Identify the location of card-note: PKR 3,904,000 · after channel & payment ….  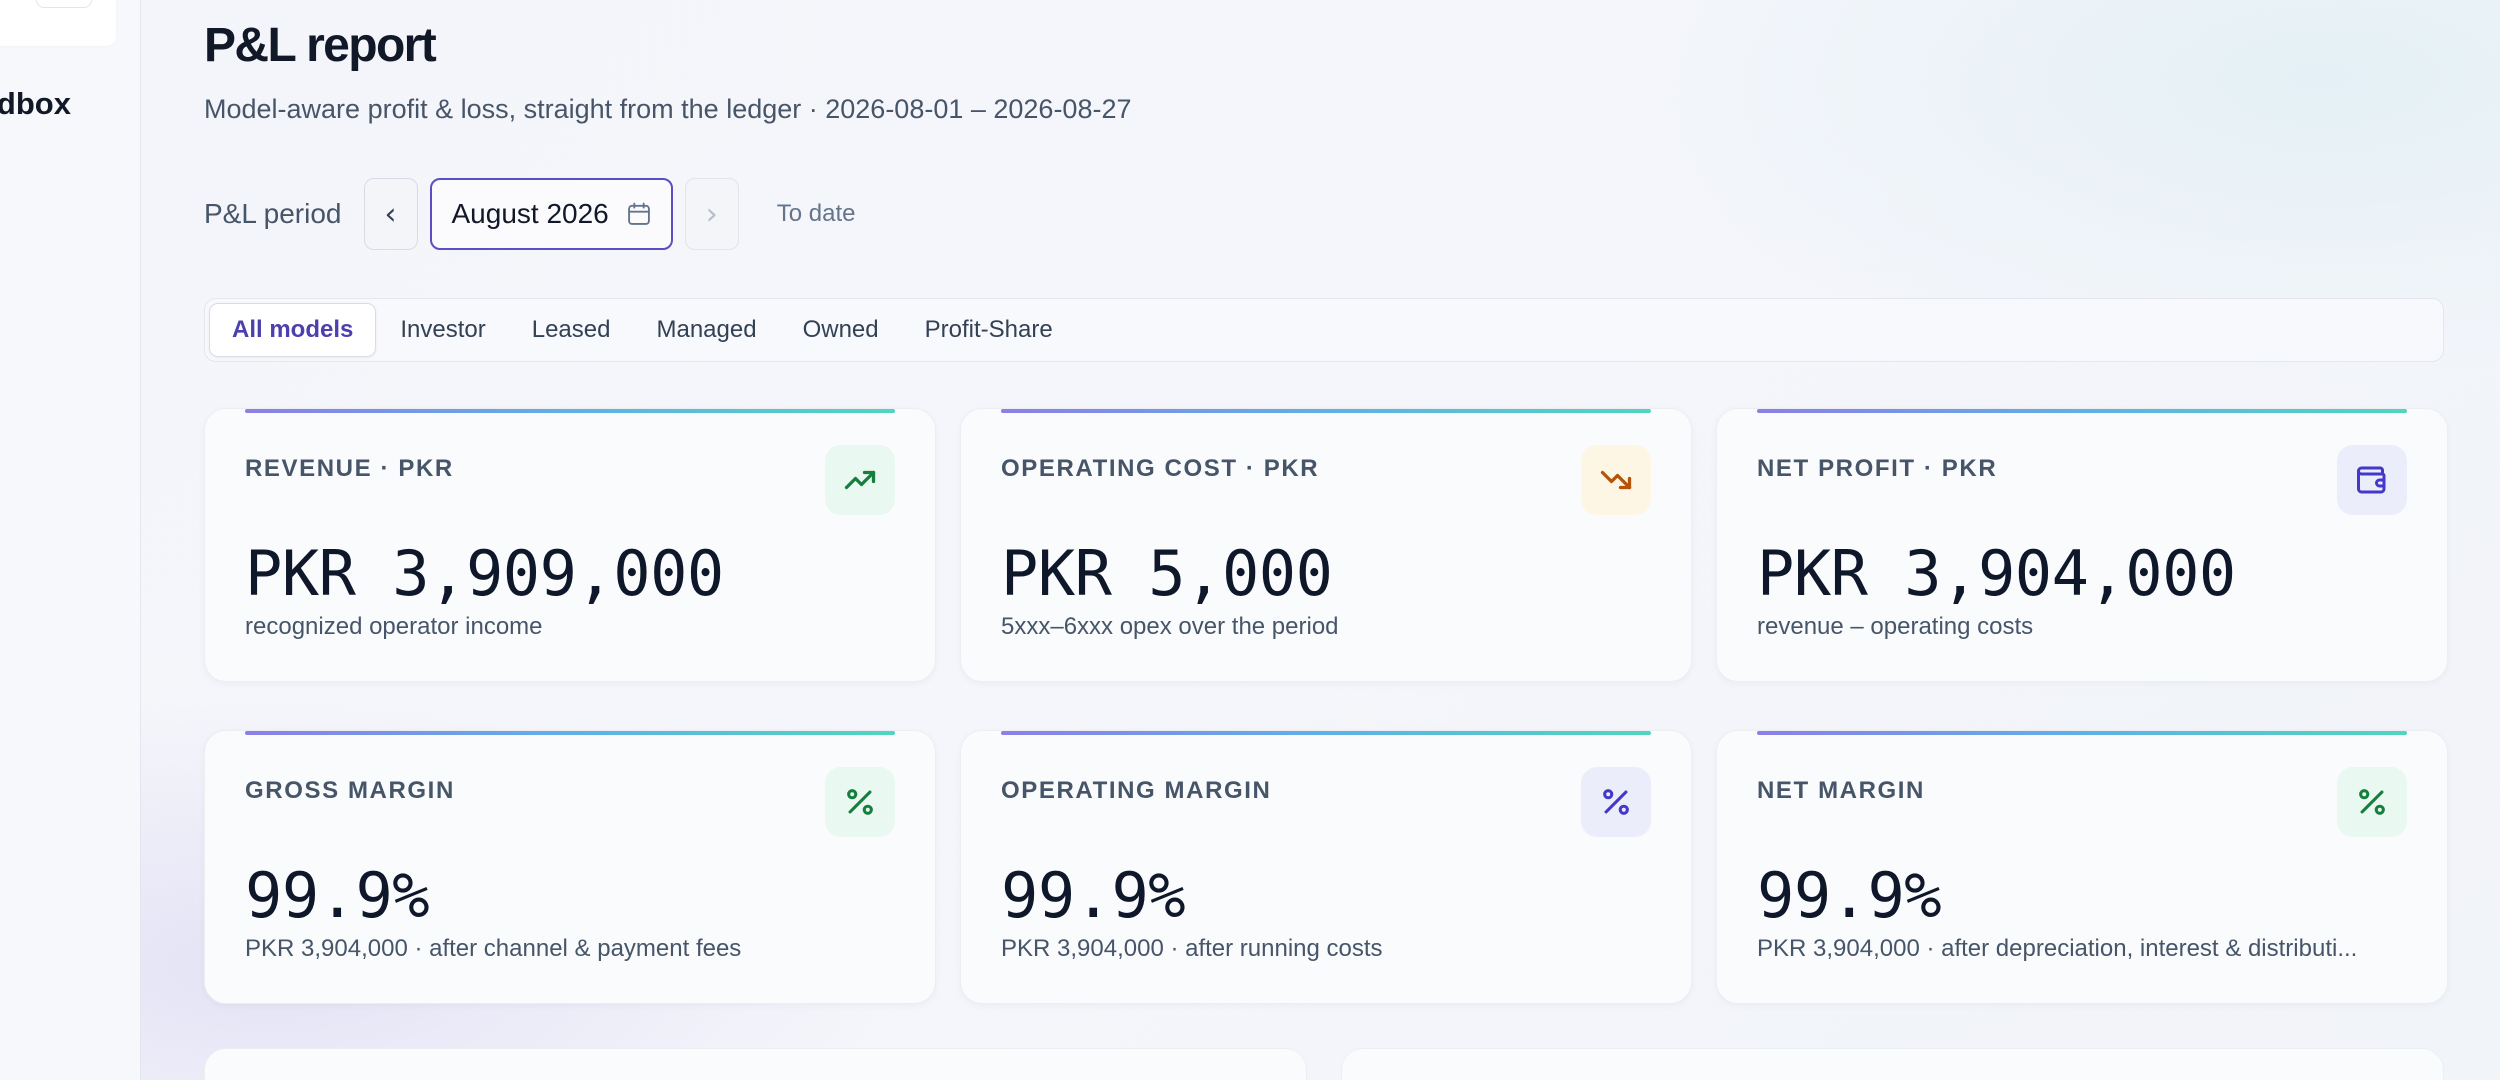
(493, 948).